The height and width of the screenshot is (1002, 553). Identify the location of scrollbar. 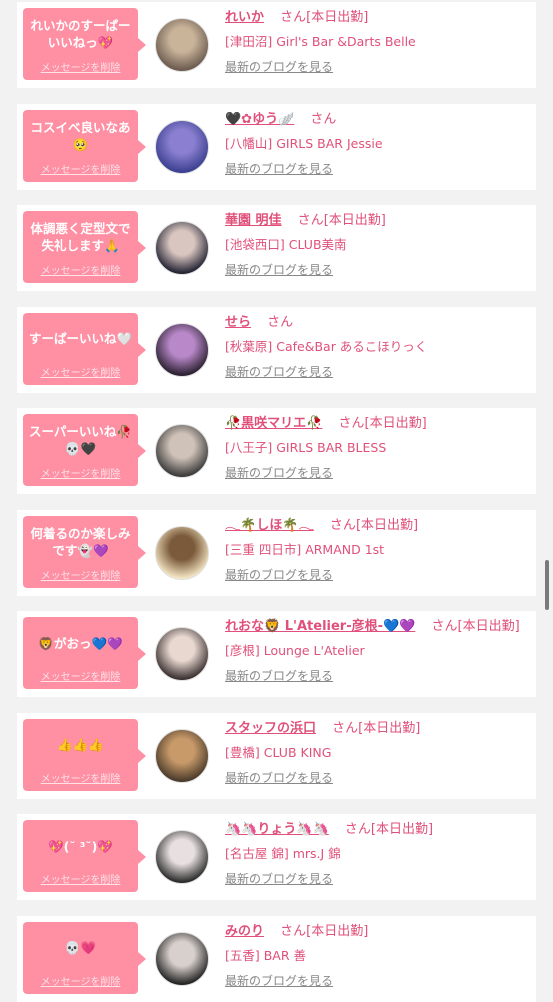
(547, 585).